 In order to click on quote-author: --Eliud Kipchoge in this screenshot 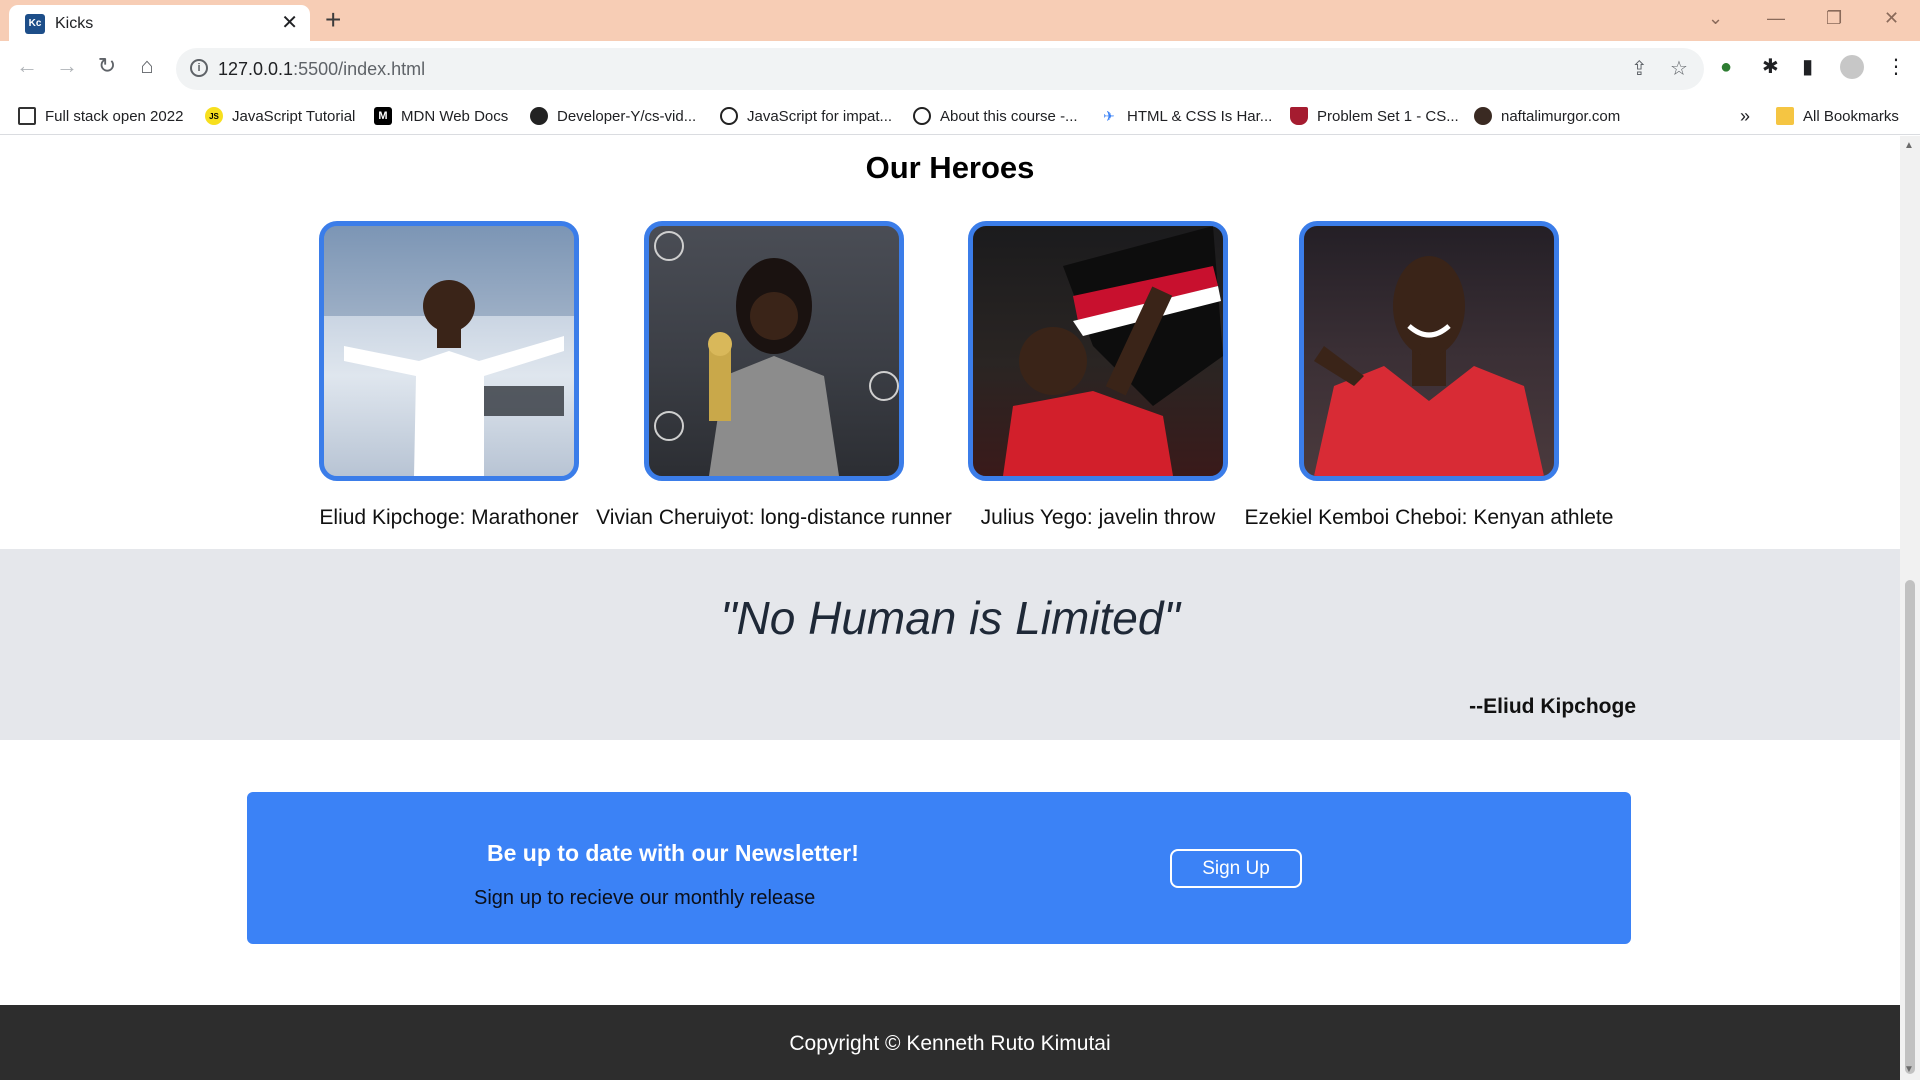, I will do `click(1552, 706)`.